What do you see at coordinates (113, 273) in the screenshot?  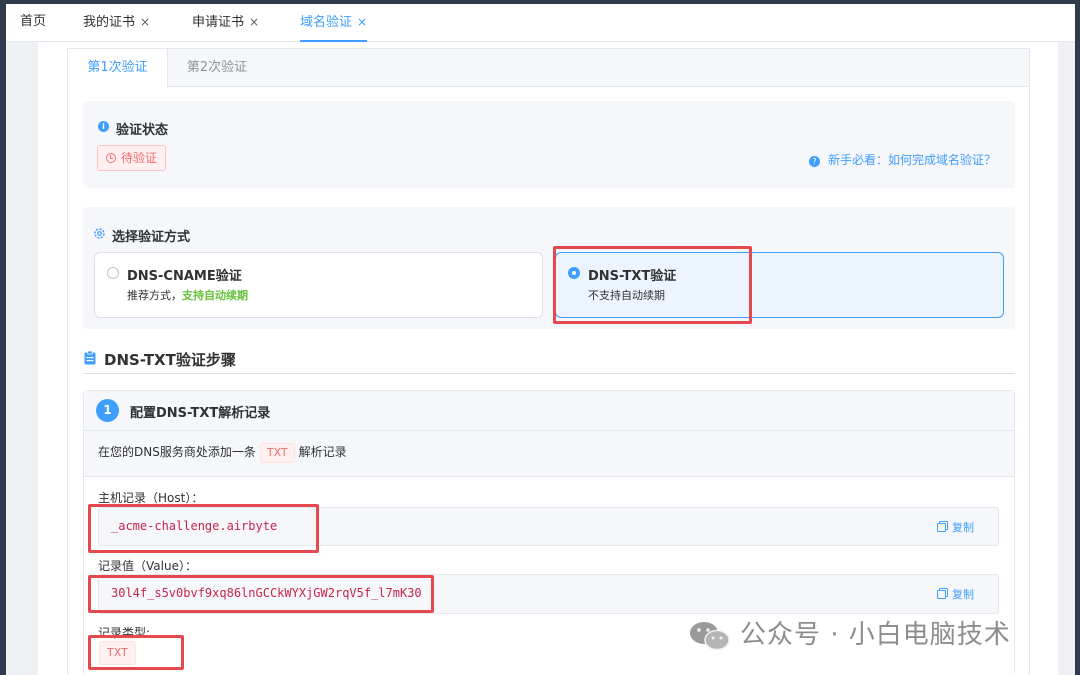 I see `radio-dns-cname` at bounding box center [113, 273].